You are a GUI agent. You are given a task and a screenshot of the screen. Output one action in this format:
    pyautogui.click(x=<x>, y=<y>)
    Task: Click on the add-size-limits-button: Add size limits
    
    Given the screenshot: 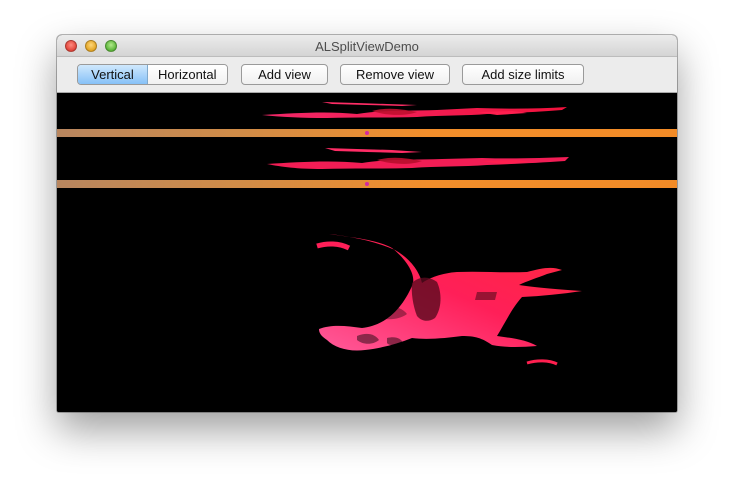 What is the action you would take?
    pyautogui.click(x=523, y=74)
    